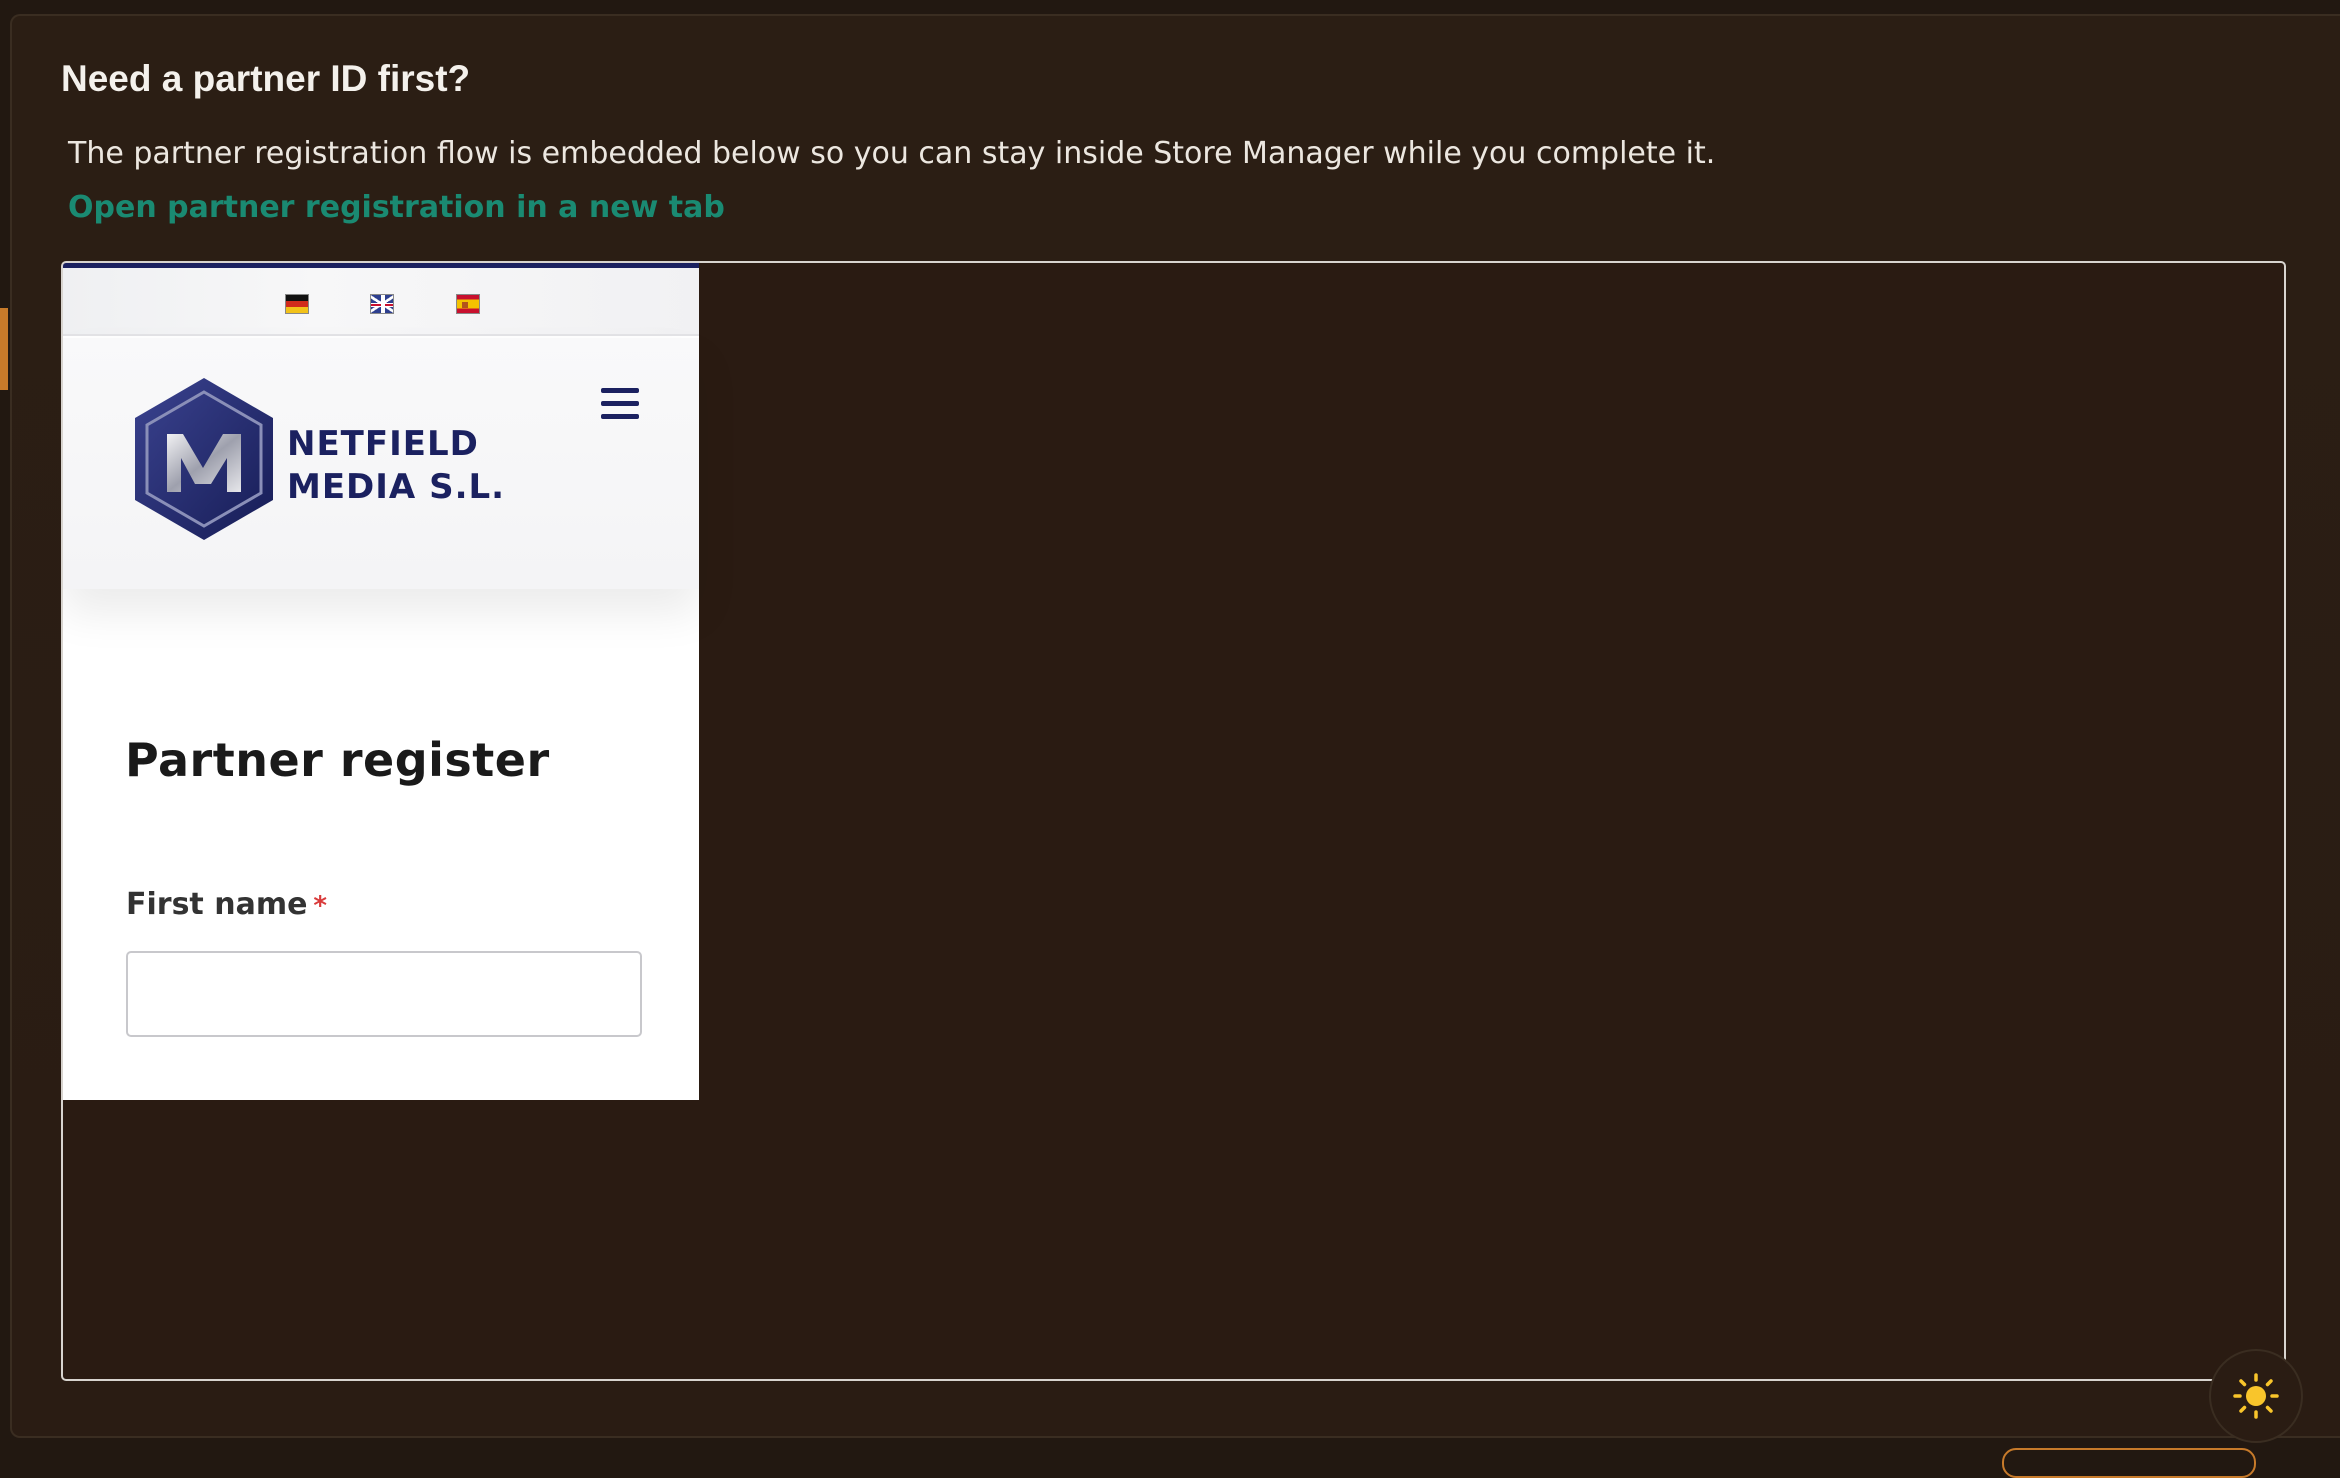 The height and width of the screenshot is (1478, 2340). I want to click on spain-flag-icon, so click(468, 304).